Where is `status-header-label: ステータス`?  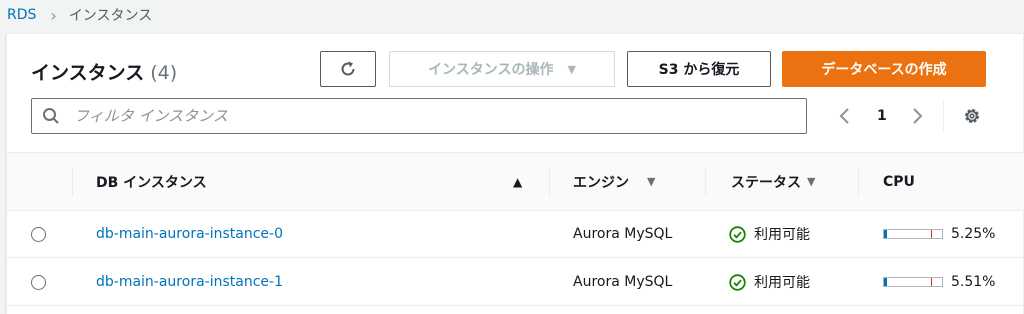
status-header-label: ステータス is located at coordinates (766, 182).